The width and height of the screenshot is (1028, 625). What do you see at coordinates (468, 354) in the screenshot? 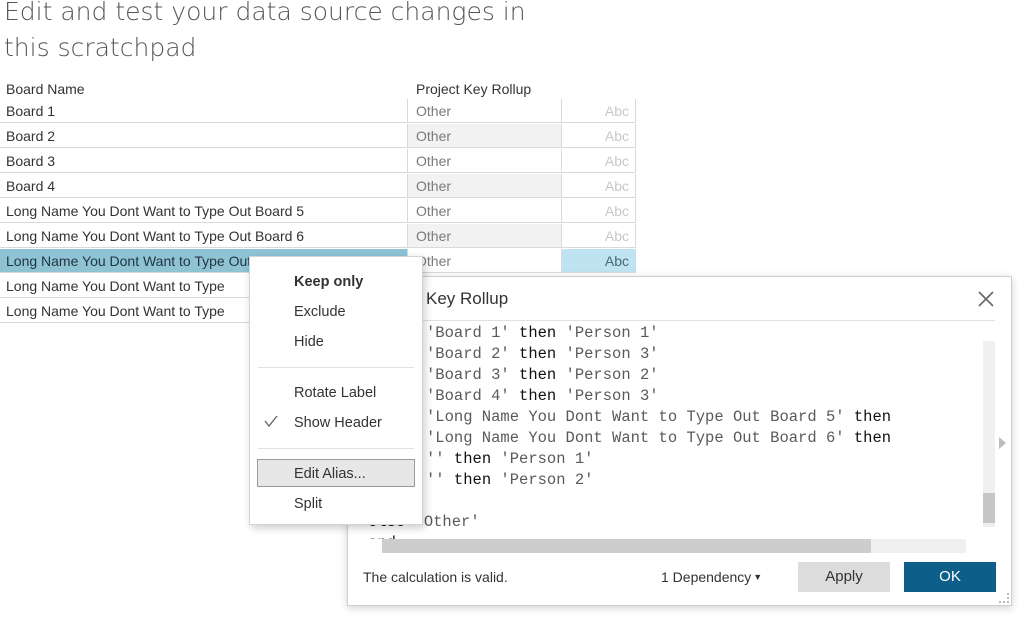
I see `code-token: 'Board 2'` at bounding box center [468, 354].